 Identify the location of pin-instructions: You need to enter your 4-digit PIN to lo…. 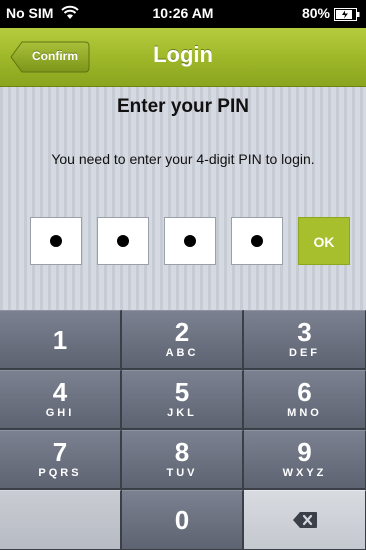
(183, 159).